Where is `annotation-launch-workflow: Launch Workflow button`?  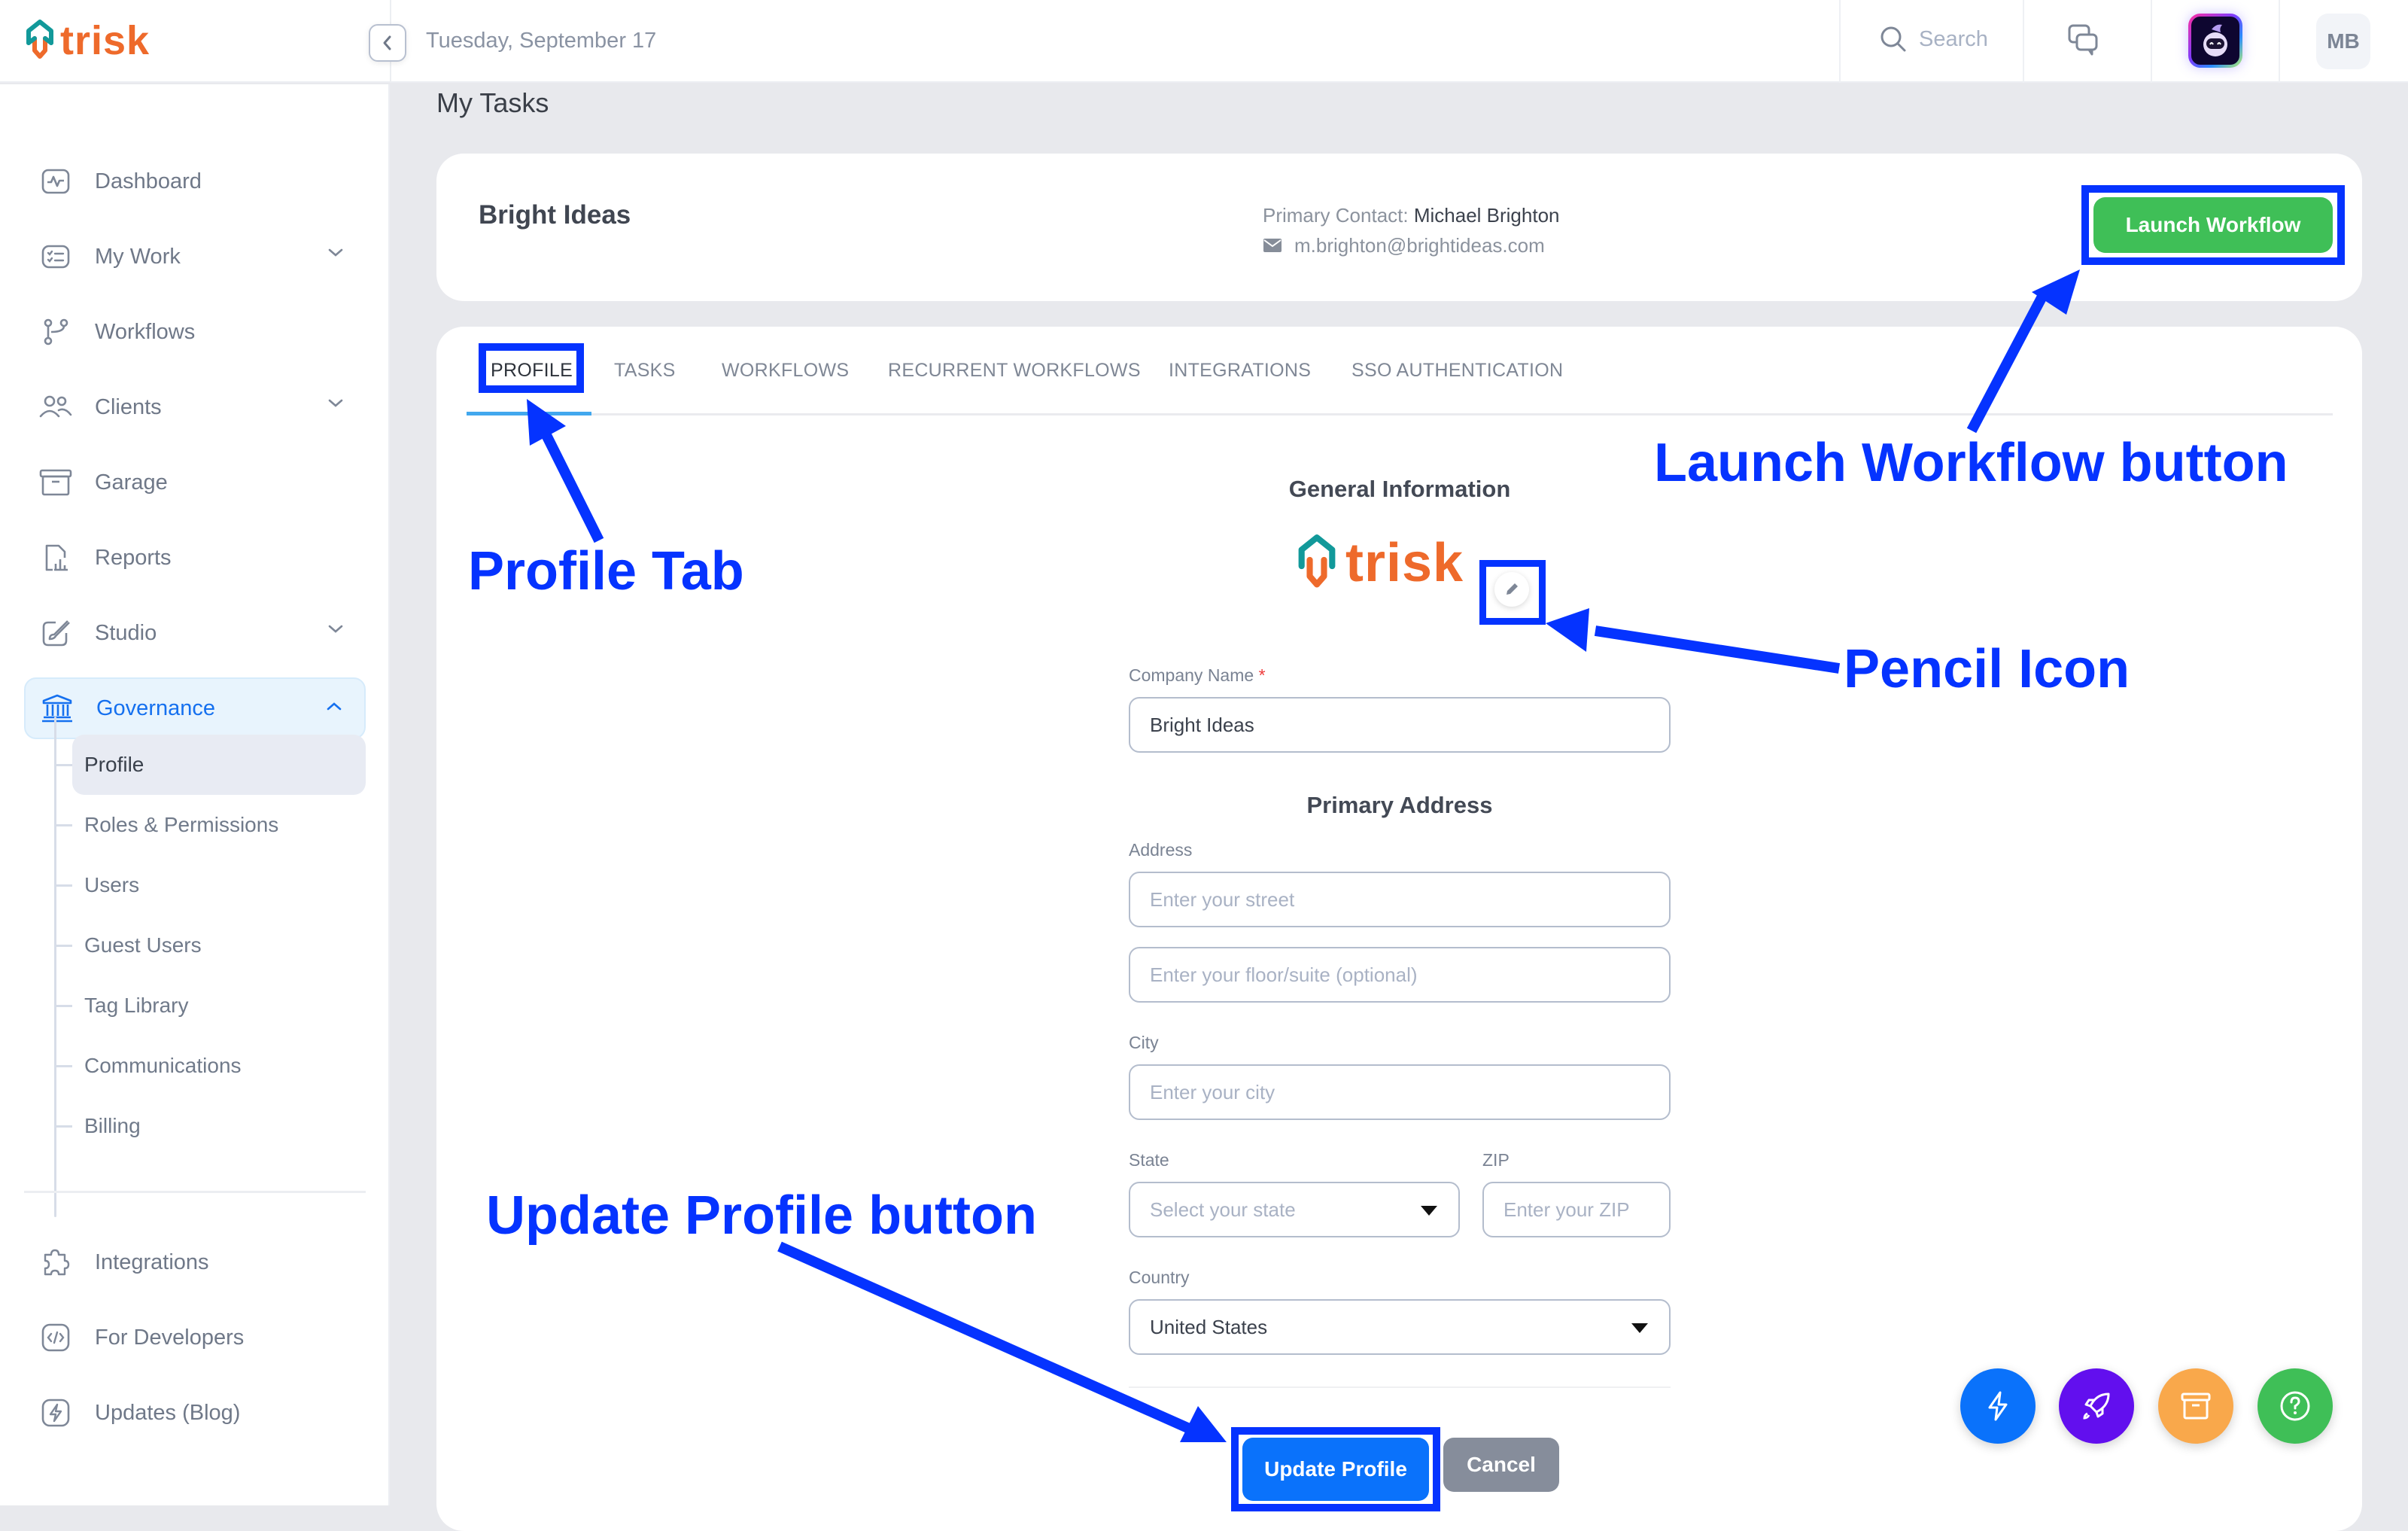 annotation-launch-workflow: Launch Workflow button is located at coordinates (1971, 463).